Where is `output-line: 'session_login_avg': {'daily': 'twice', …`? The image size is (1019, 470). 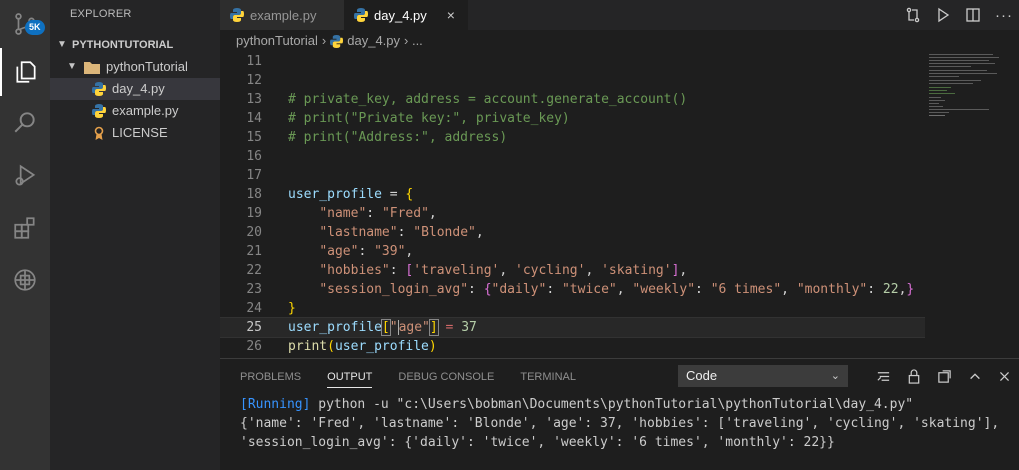 output-line: 'session_login_avg': {'daily': 'twice', … is located at coordinates (537, 442).